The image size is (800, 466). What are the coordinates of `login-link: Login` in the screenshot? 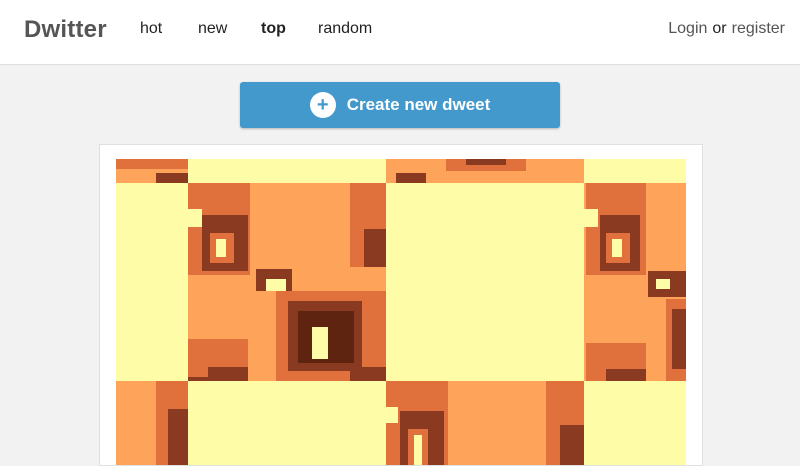 It's located at (687, 28).